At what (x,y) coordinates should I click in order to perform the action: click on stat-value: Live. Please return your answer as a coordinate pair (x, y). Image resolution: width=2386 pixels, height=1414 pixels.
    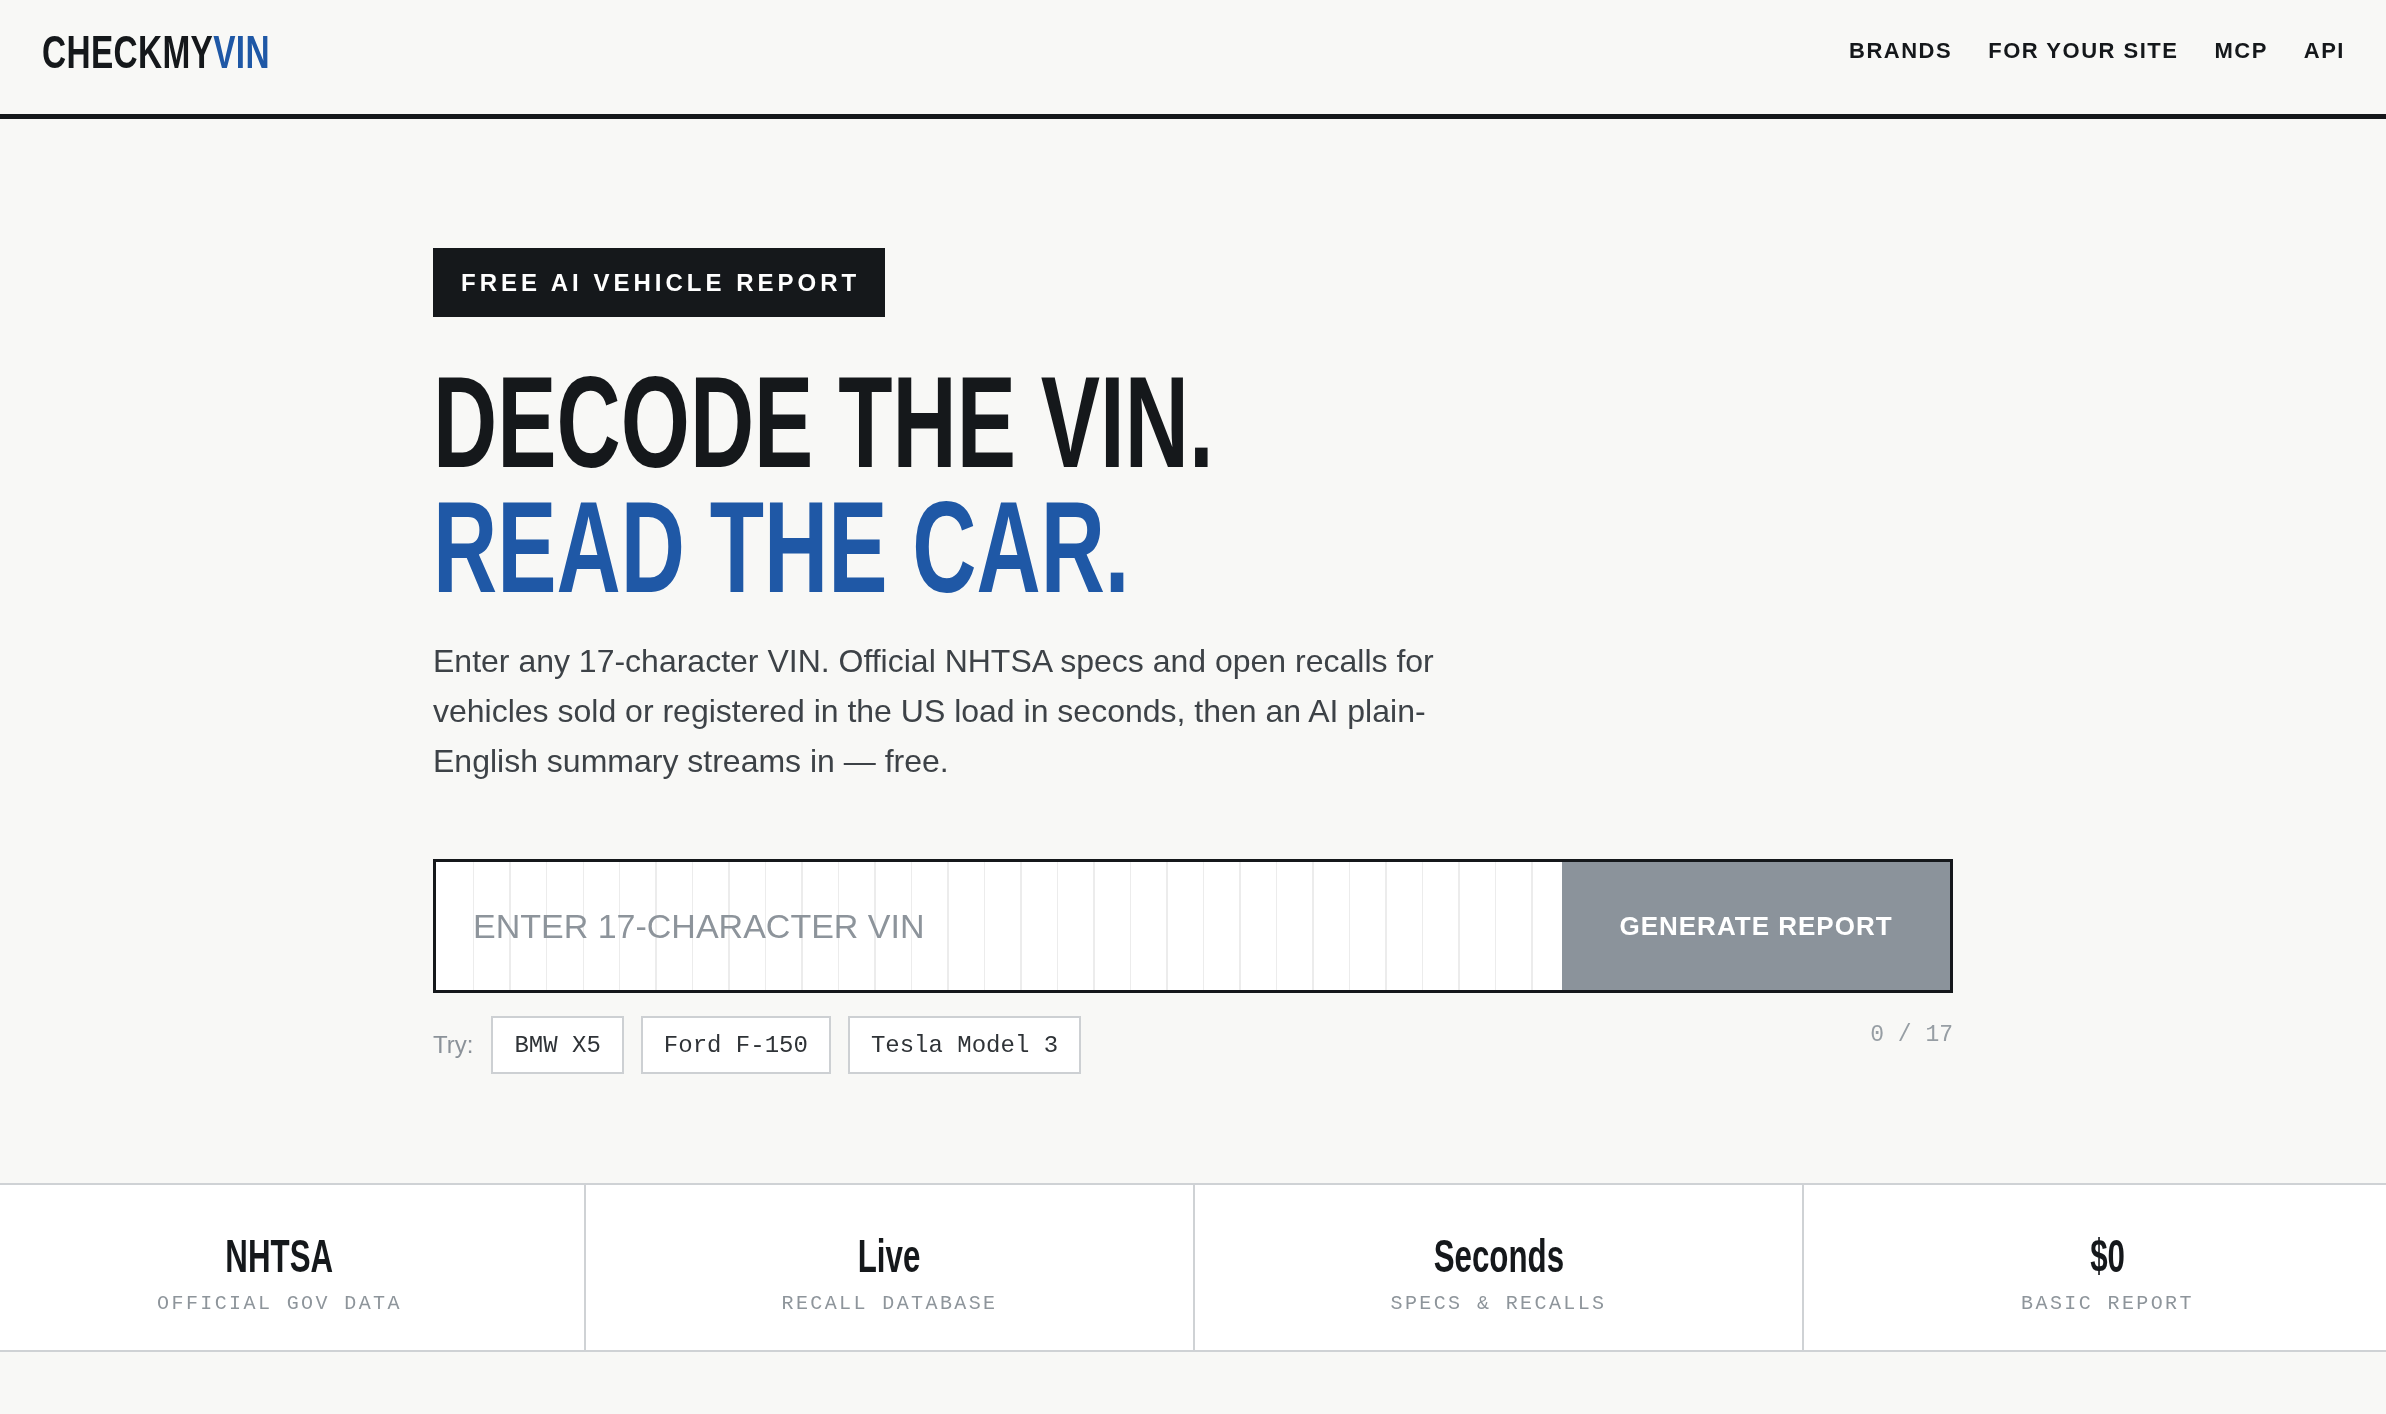
    Looking at the image, I should click on (889, 1256).